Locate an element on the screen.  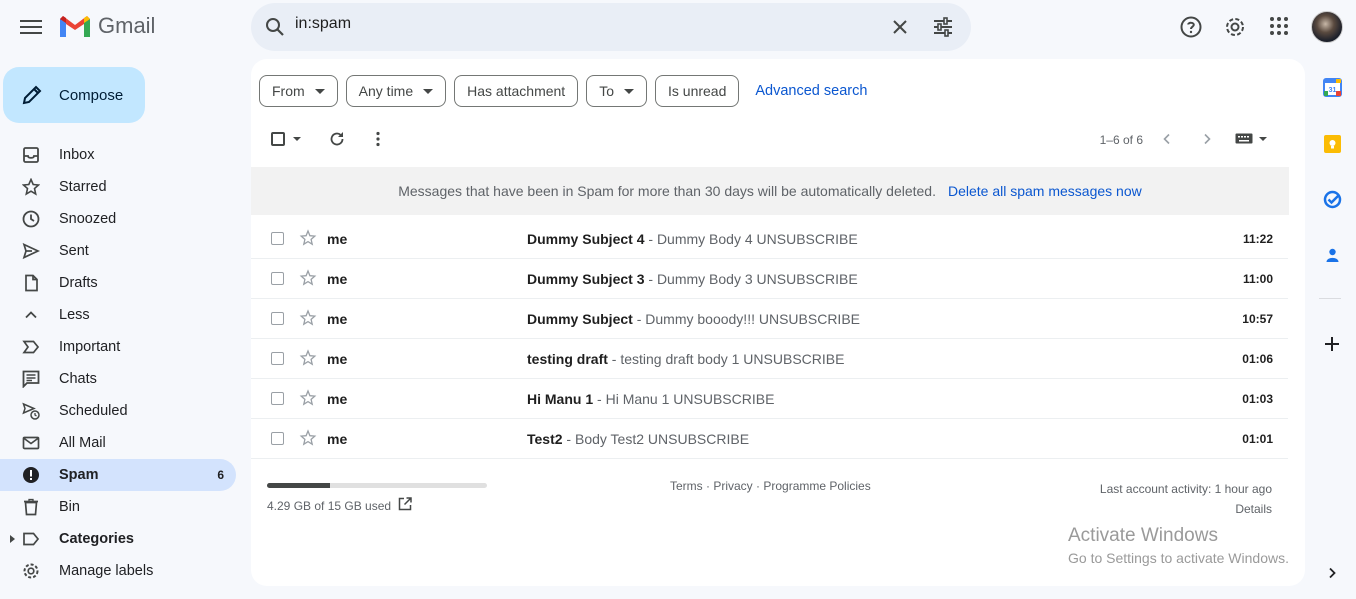
sidebar-item-important: Important is located at coordinates (118, 347).